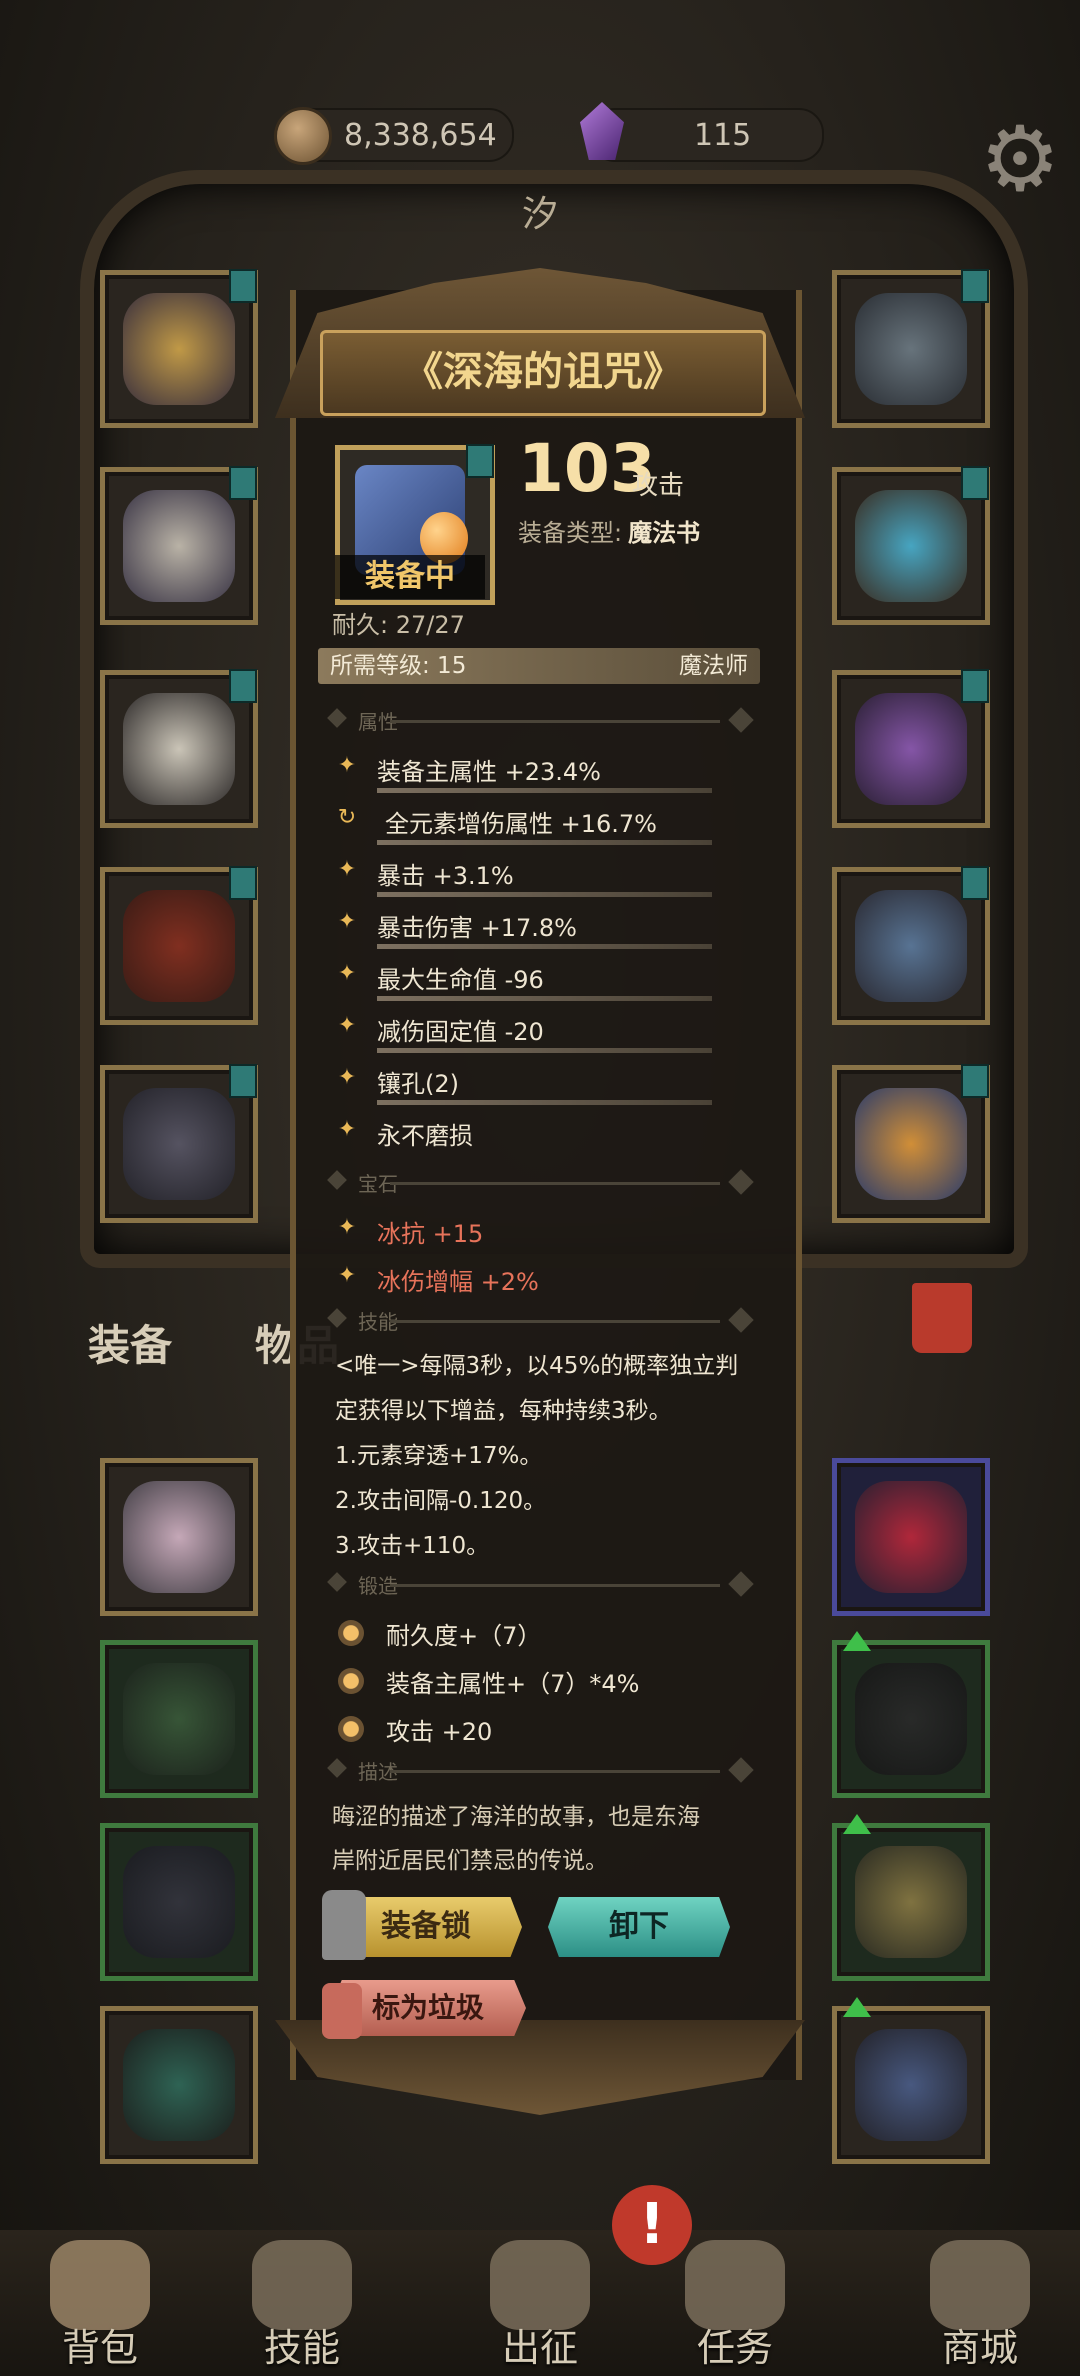 The height and width of the screenshot is (2376, 1080). I want to click on attribute-row: ✦ 永不磨损, so click(545, 1137).